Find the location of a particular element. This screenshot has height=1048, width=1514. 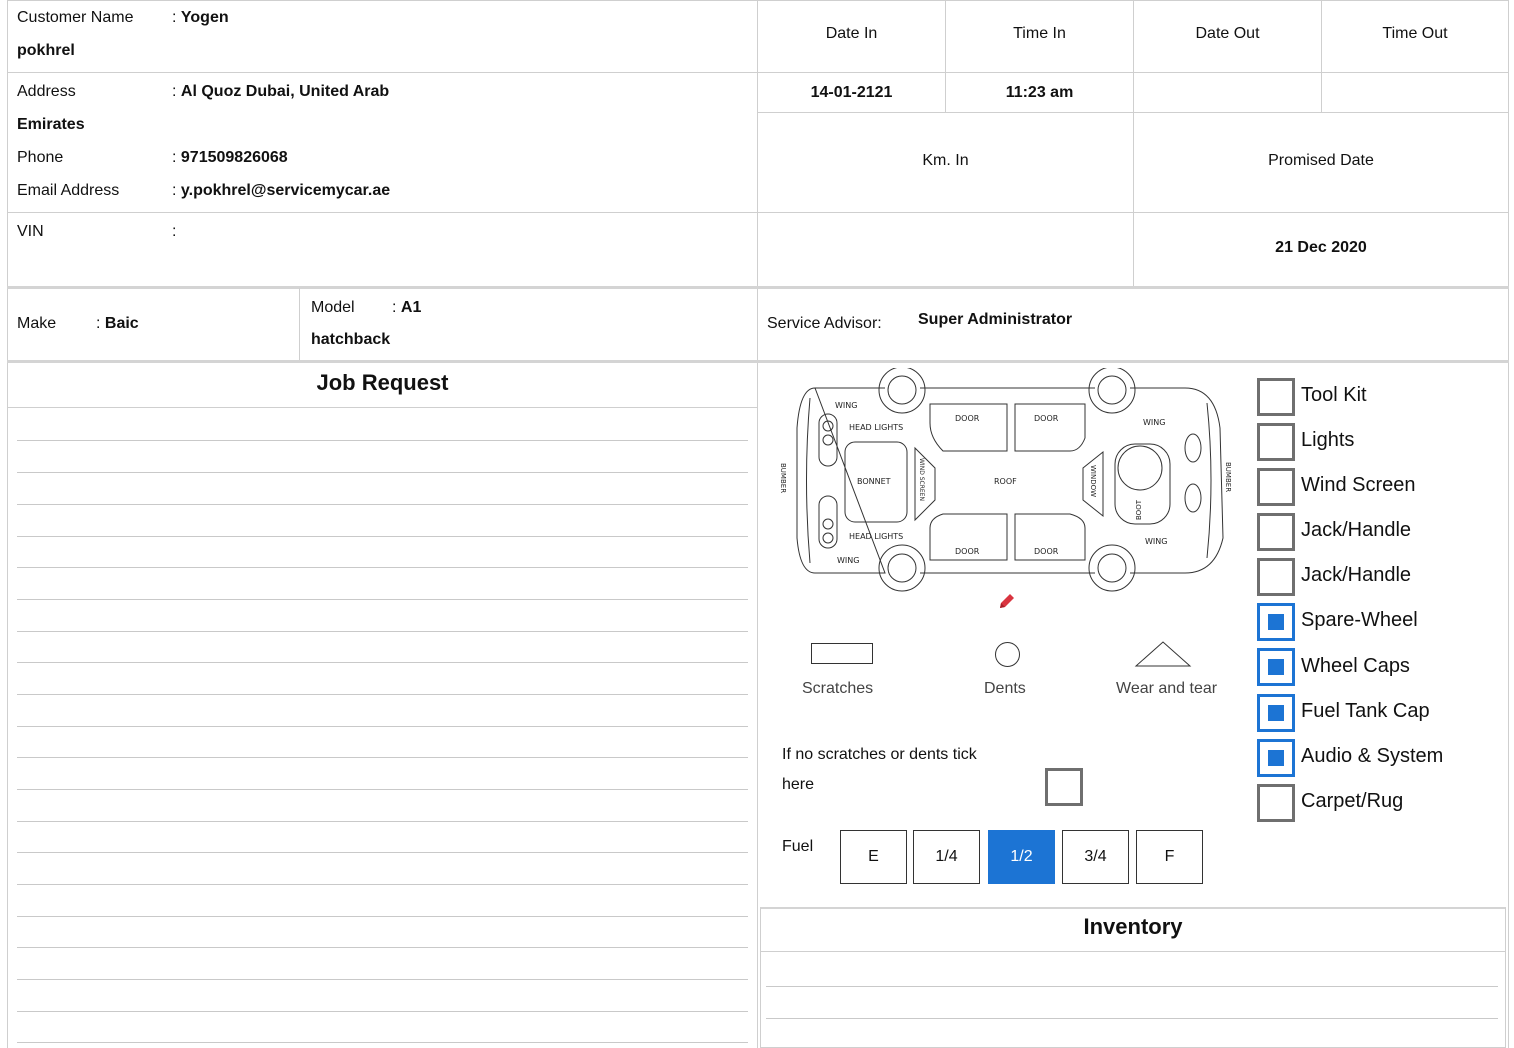

email-address: y.pokhrel@servicemycar.ae is located at coordinates (285, 190).